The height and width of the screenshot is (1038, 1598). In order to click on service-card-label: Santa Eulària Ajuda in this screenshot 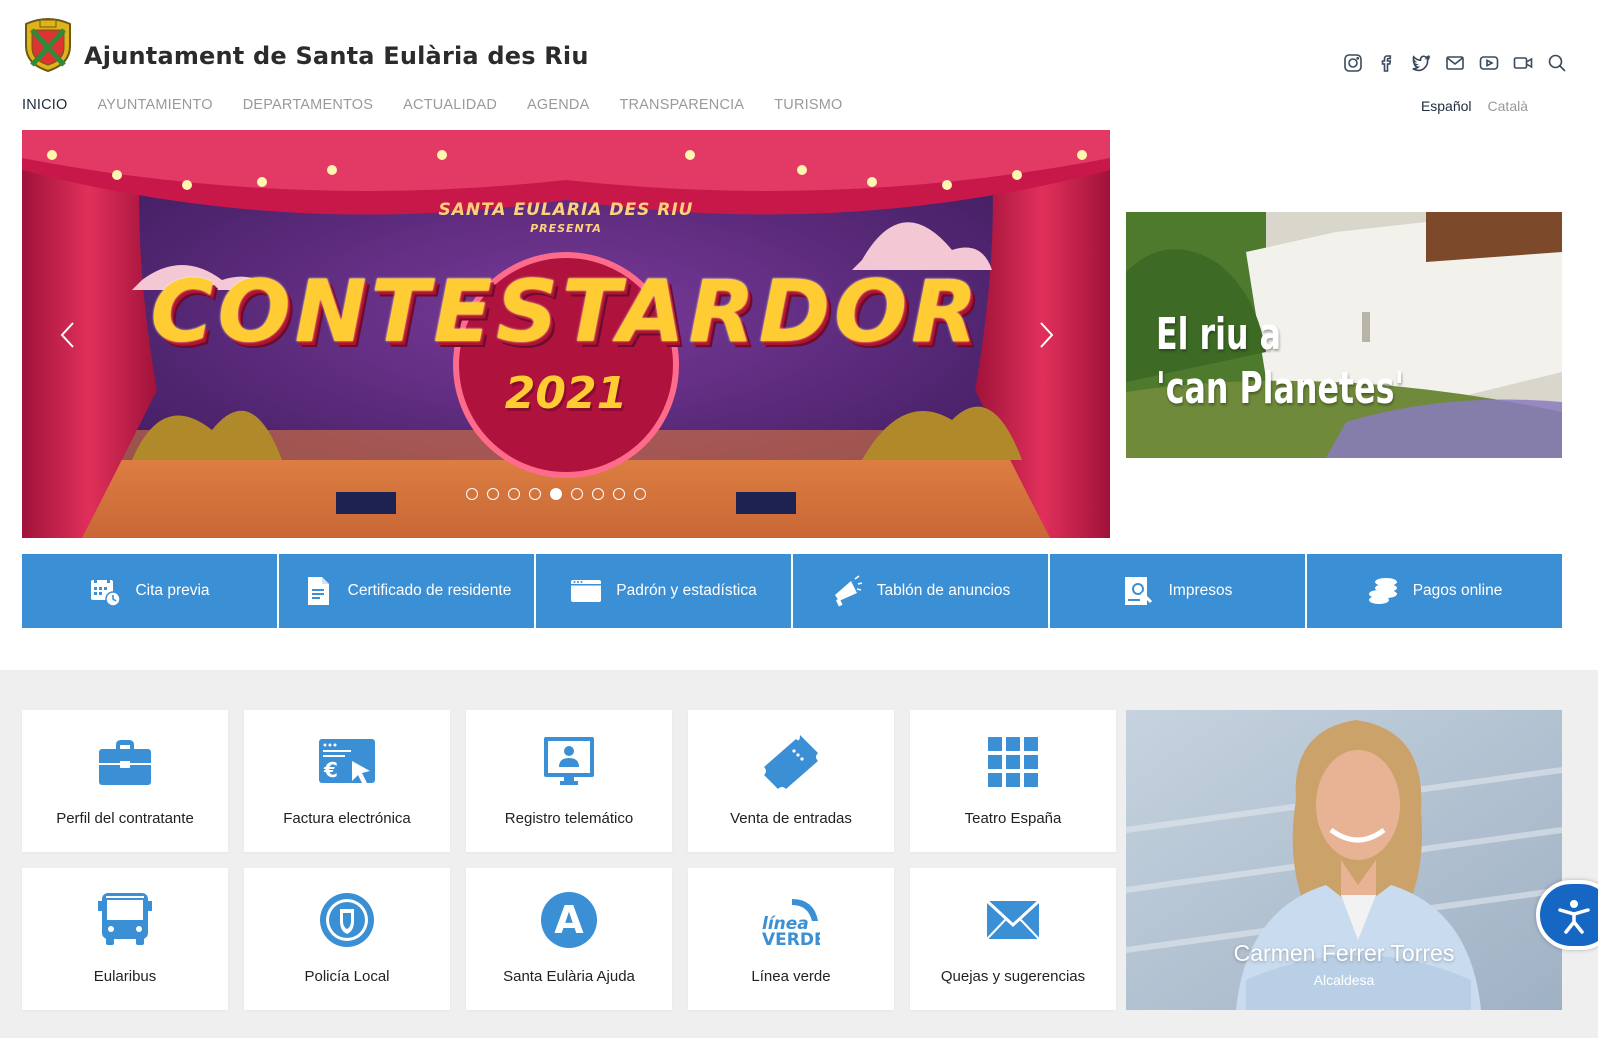, I will do `click(569, 976)`.